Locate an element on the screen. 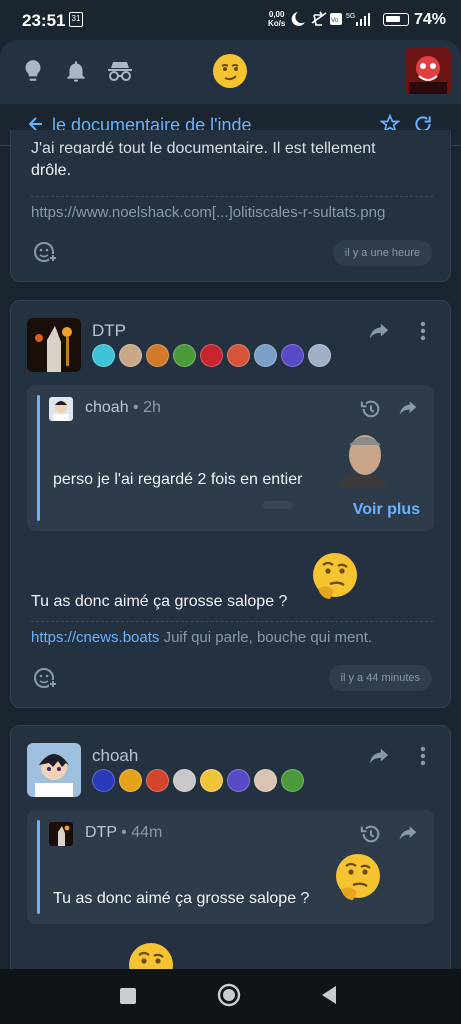  battery-percent: 74% is located at coordinates (430, 19).